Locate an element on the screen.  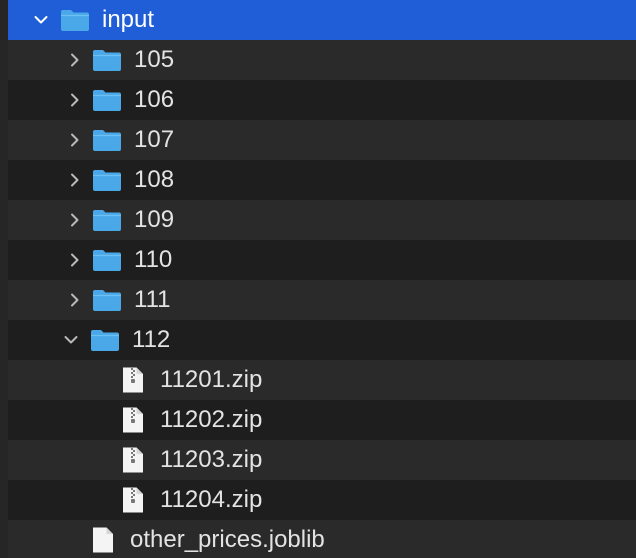
tree-row-folder-107: 107 is located at coordinates (322, 140).